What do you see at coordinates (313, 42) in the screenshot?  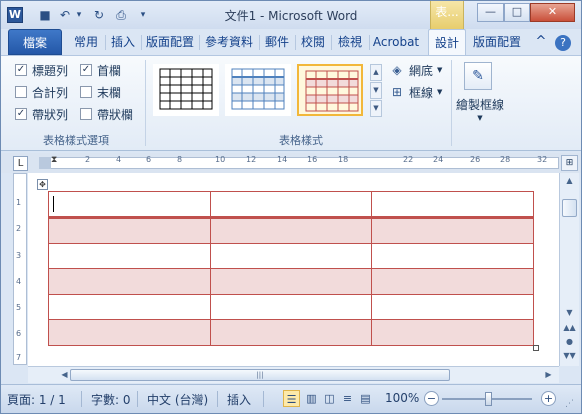 I see `tab-review: 校閱` at bounding box center [313, 42].